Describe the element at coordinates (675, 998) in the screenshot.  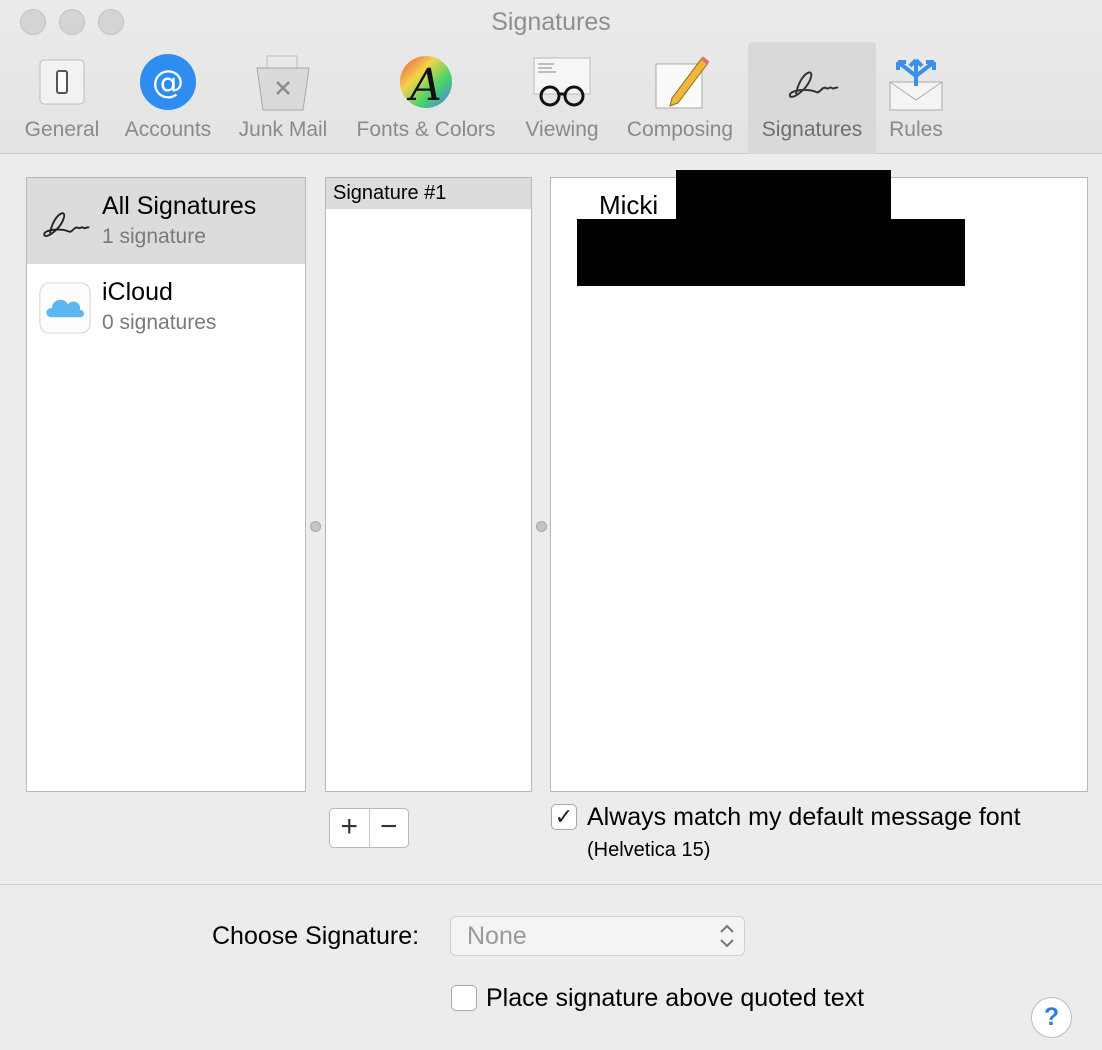
I see `place-above-label: Place signature above quoted text` at that location.